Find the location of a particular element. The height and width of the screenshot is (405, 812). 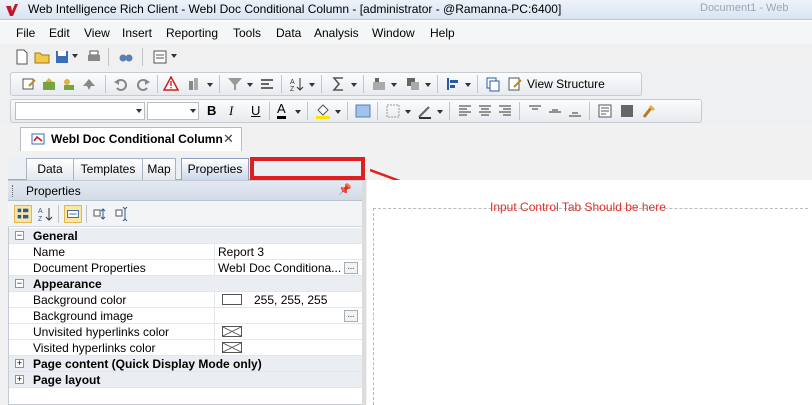

border-style-icon is located at coordinates (425, 111).